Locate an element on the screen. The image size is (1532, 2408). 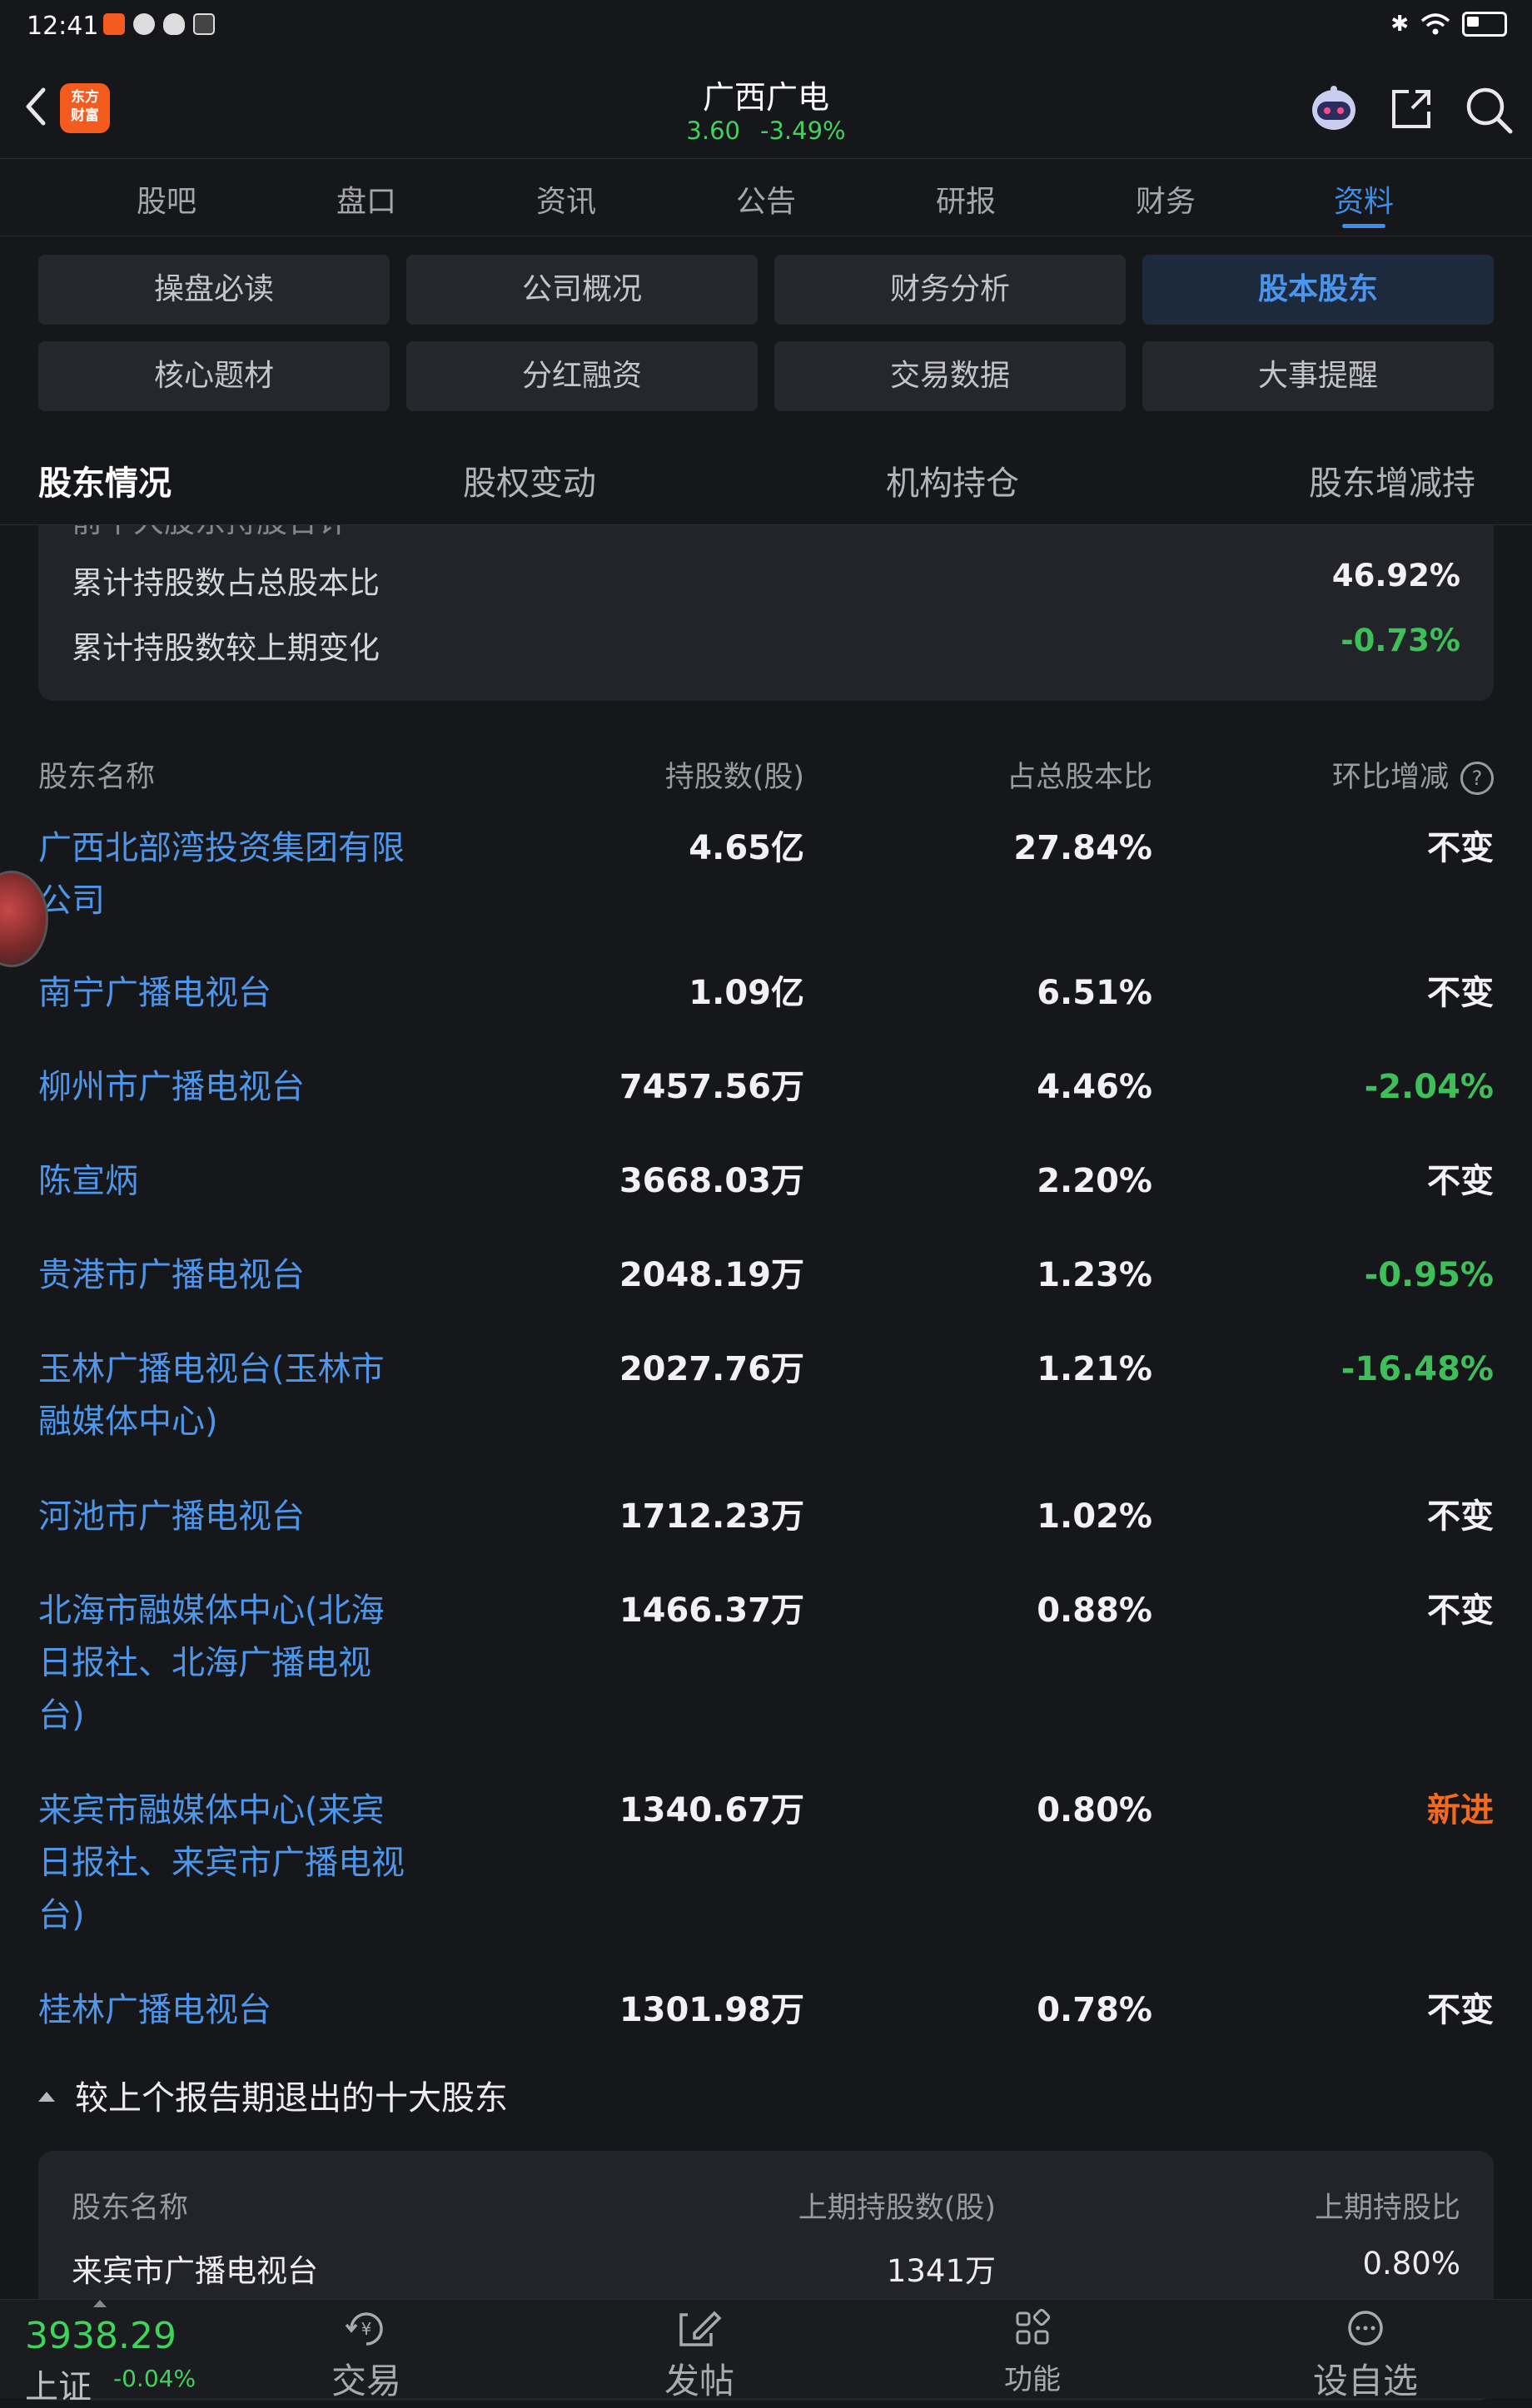
holder-shares: 3668.03万 is located at coordinates (711, 1181).